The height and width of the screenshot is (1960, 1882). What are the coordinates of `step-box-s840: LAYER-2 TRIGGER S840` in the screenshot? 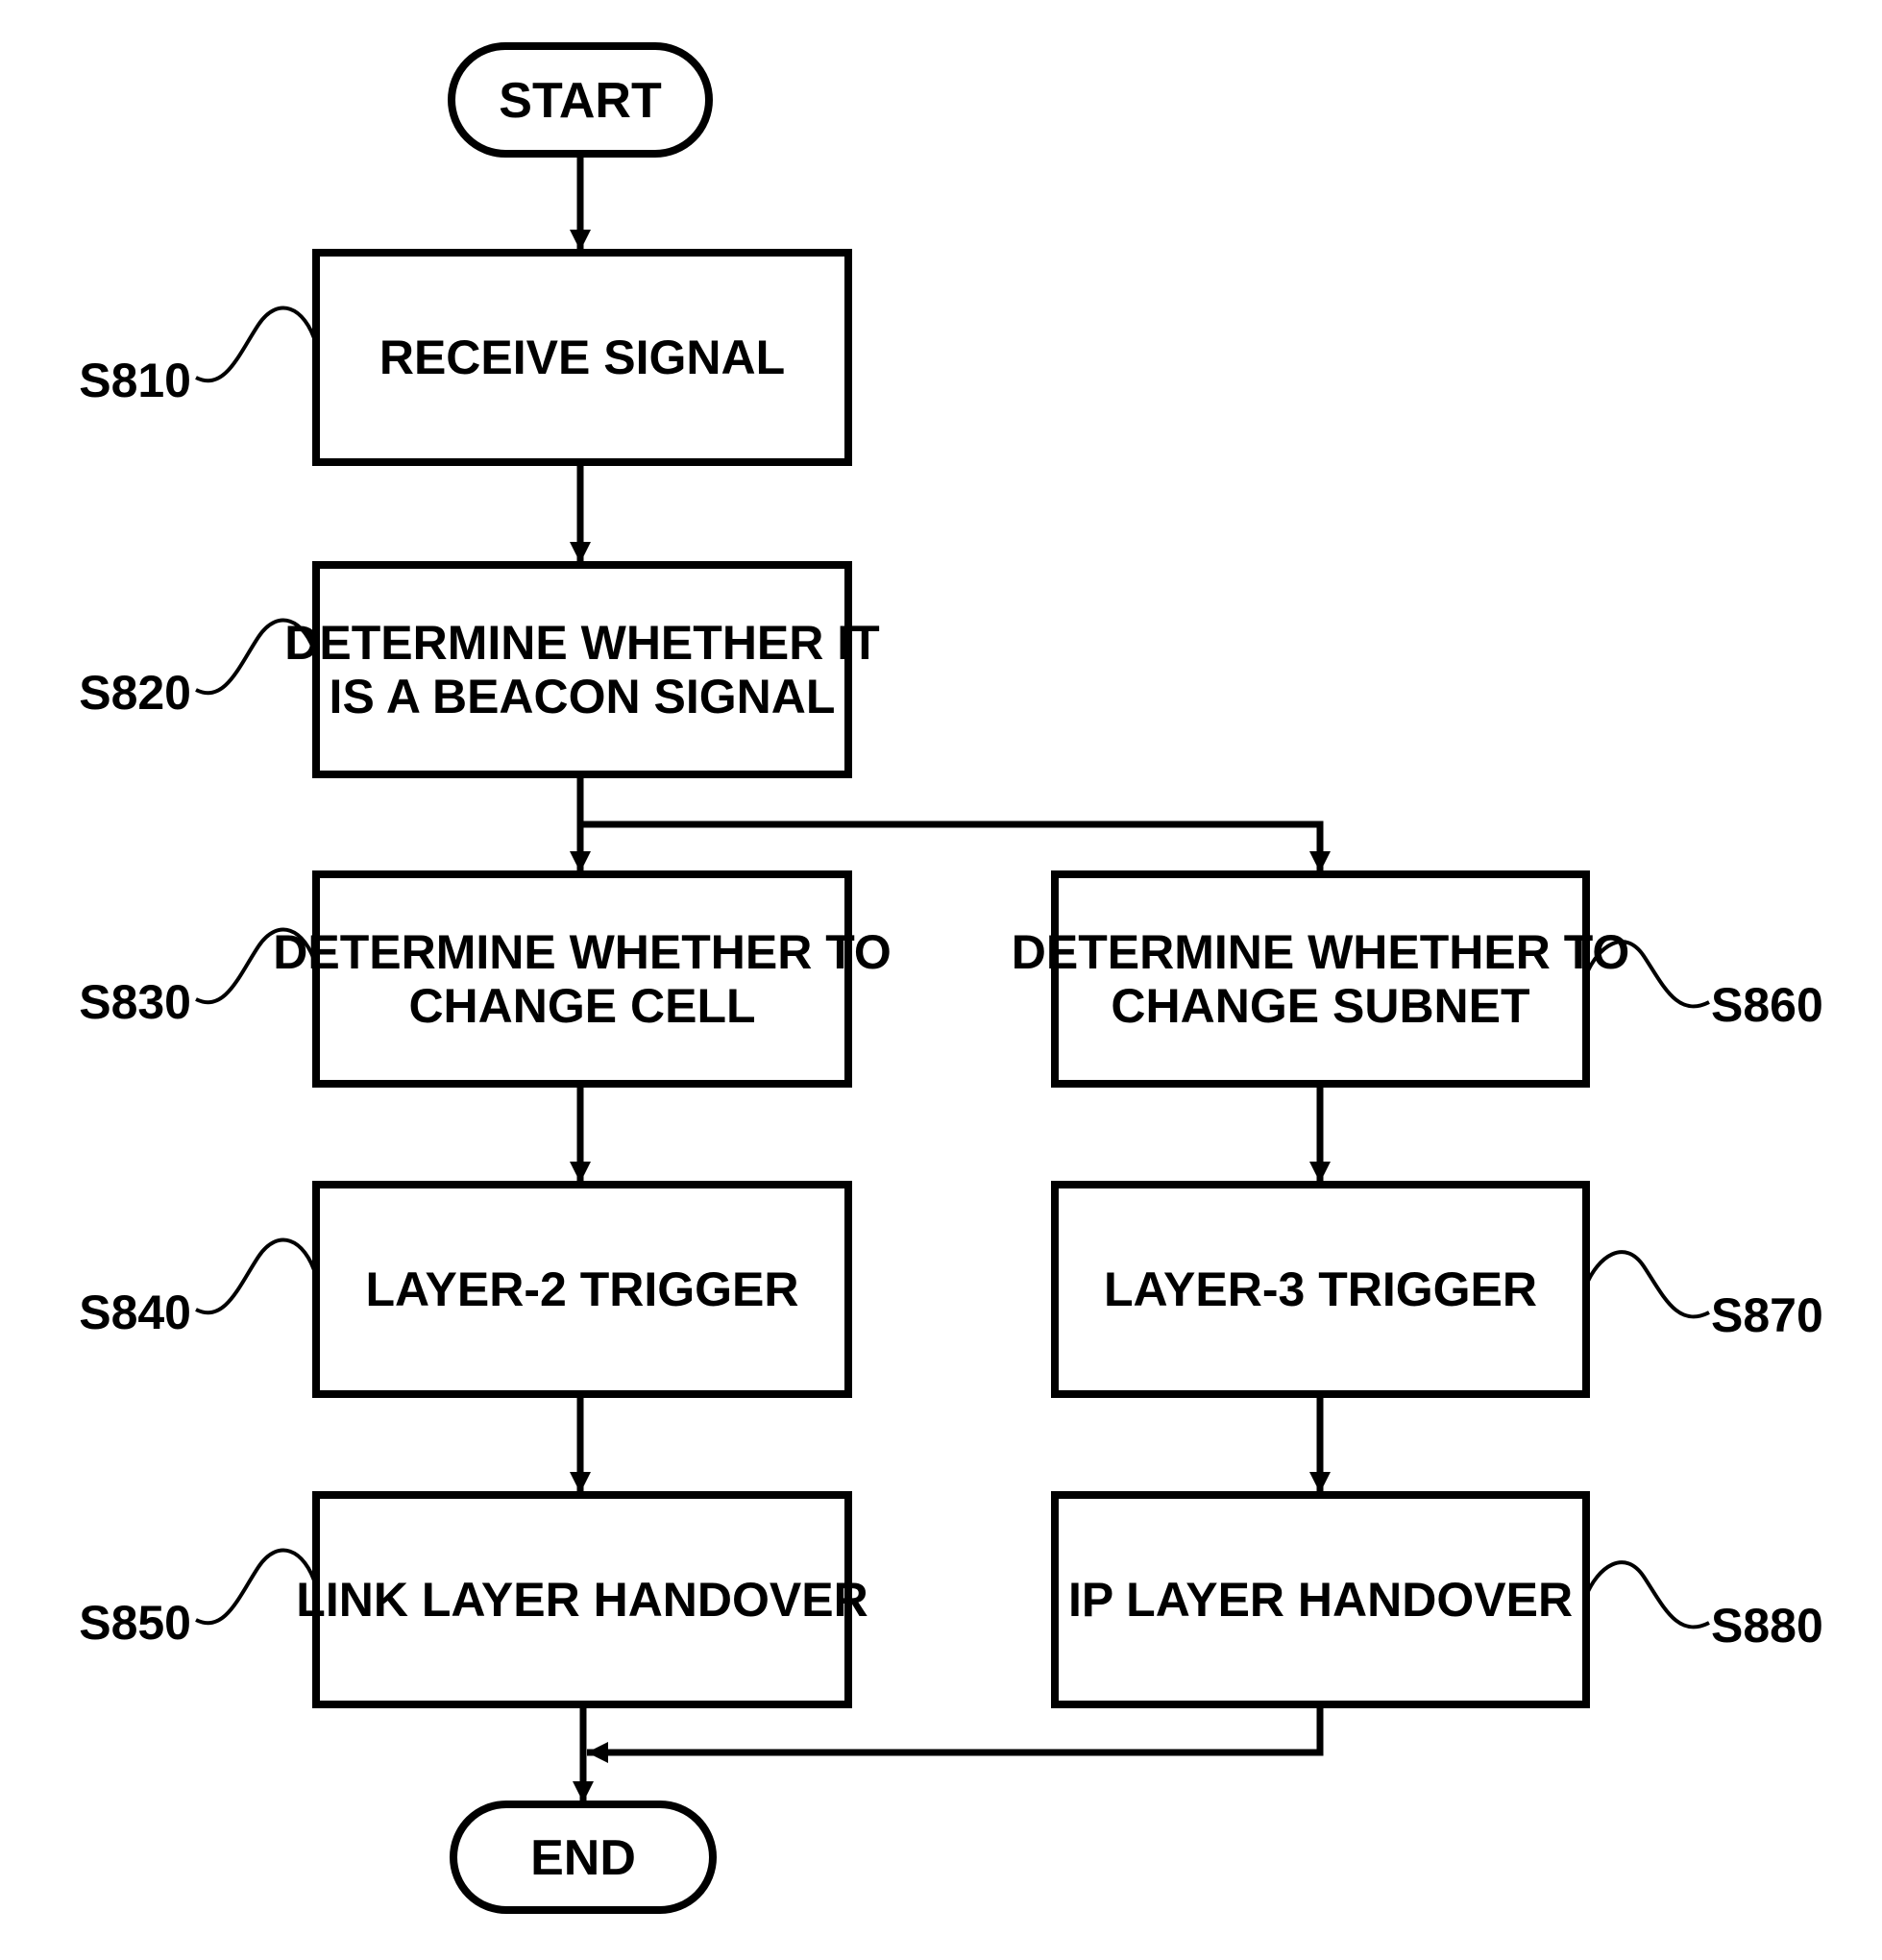 It's located at (465, 1290).